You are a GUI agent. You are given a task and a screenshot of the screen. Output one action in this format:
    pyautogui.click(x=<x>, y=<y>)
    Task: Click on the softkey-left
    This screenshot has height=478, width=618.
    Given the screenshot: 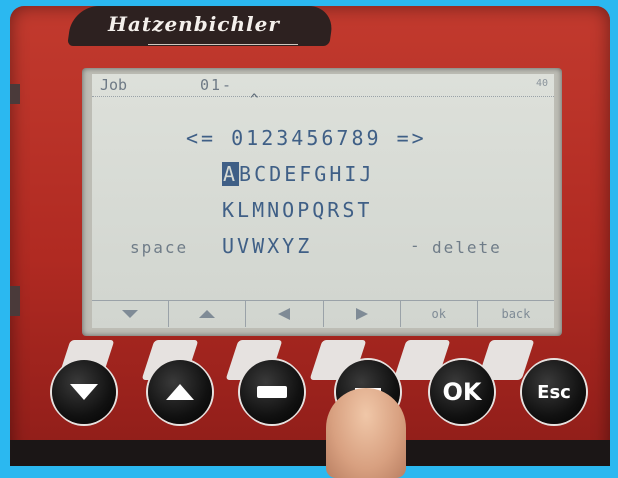 What is the action you would take?
    pyautogui.click(x=285, y=314)
    